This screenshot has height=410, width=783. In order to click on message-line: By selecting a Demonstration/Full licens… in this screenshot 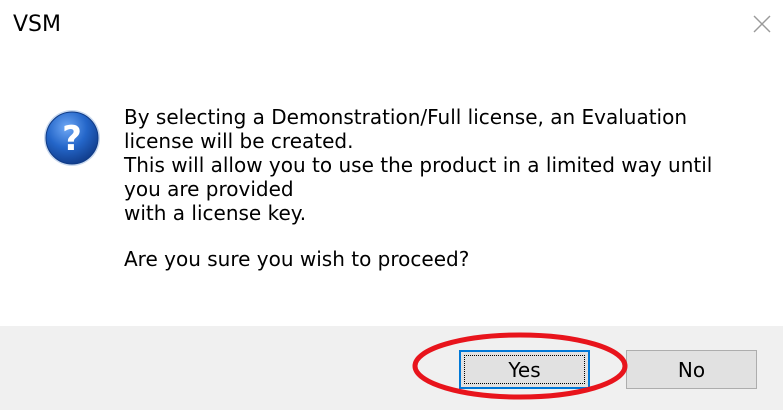, I will do `click(406, 117)`.